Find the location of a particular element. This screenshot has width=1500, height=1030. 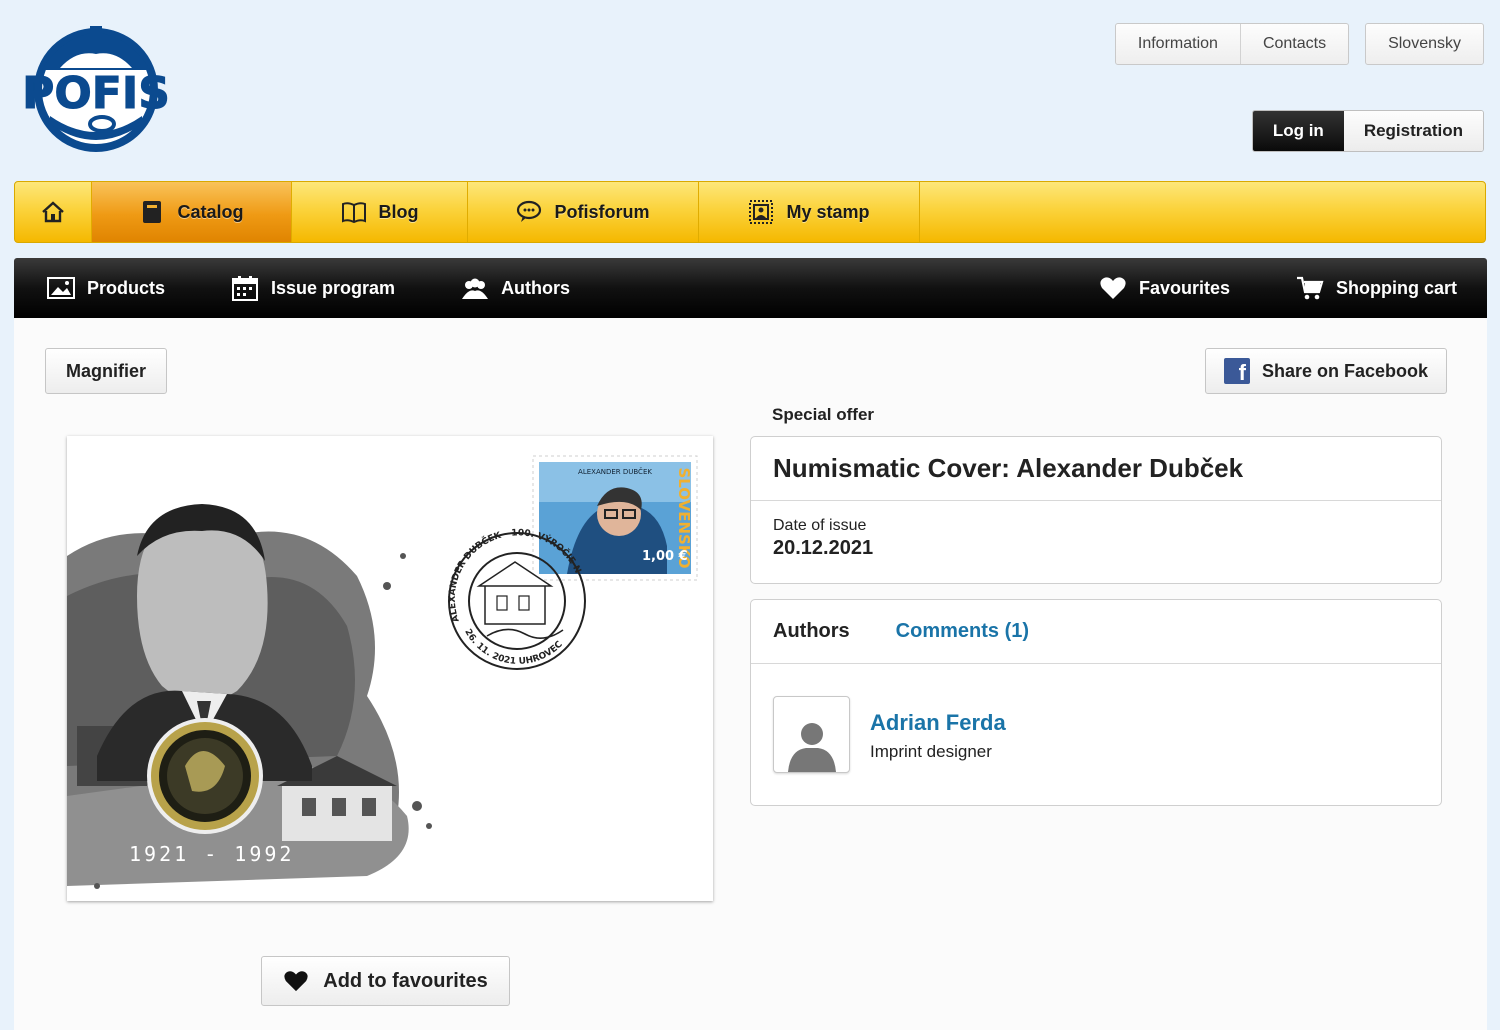

nav-catalog: Catalog is located at coordinates (192, 212).